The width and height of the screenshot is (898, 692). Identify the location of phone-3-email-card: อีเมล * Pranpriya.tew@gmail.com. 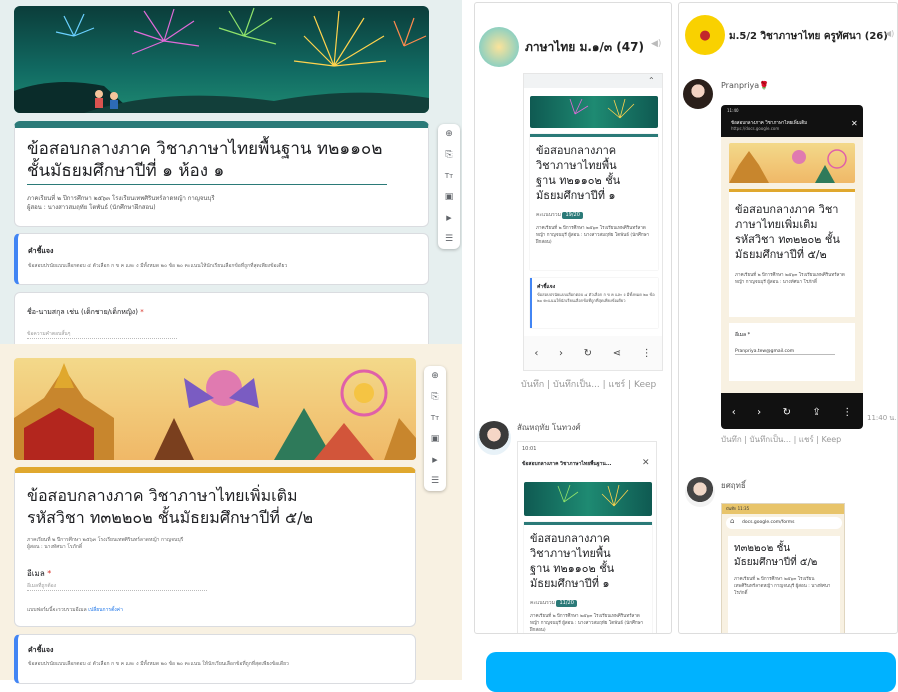
(792, 352).